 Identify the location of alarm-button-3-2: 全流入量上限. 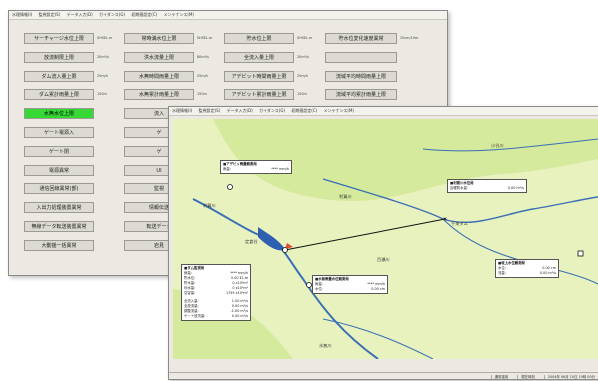
(259, 57).